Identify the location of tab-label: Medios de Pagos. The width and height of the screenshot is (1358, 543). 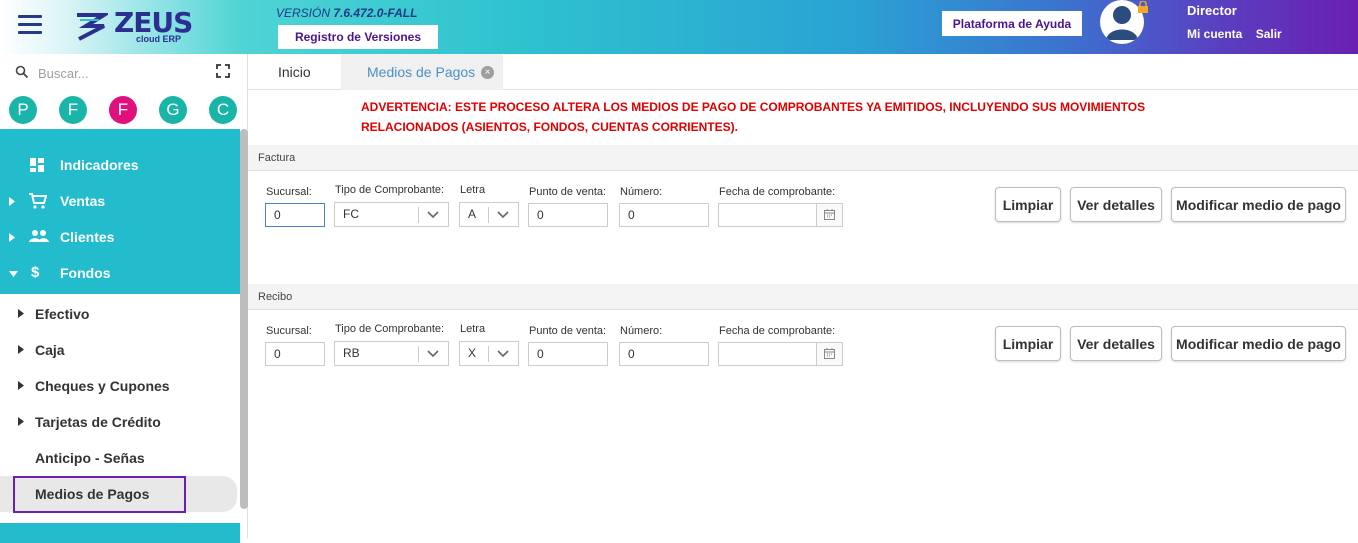
(421, 72).